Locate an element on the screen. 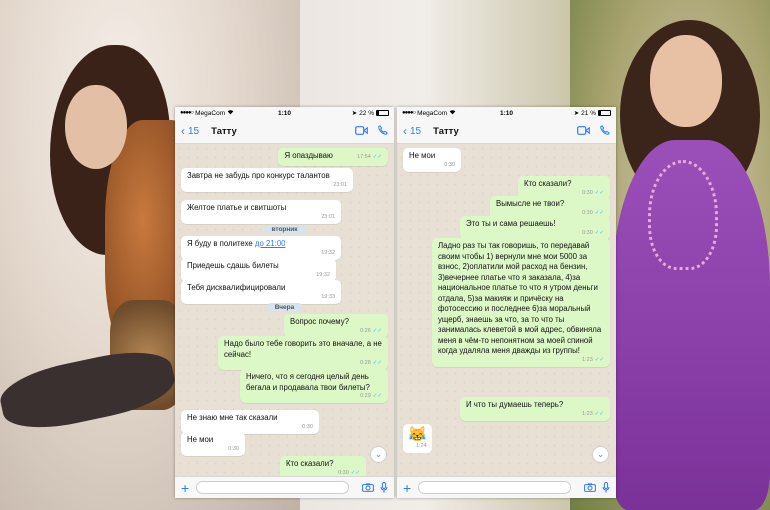  message-time: 0:29 is located at coordinates (365, 396).